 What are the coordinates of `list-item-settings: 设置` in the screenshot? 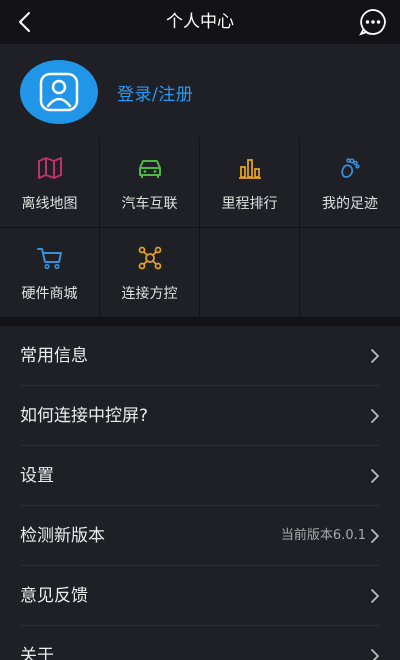 It's located at (200, 476).